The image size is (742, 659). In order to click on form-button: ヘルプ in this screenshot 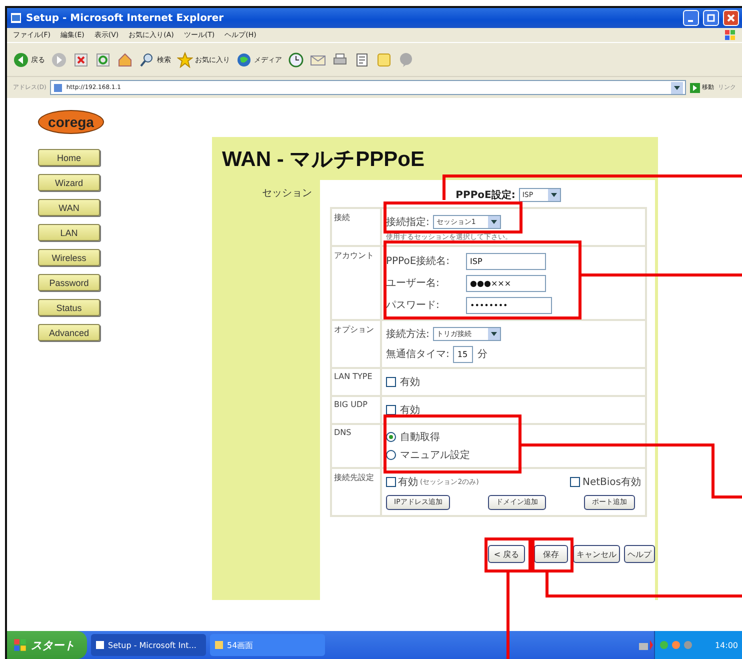, I will do `click(639, 554)`.